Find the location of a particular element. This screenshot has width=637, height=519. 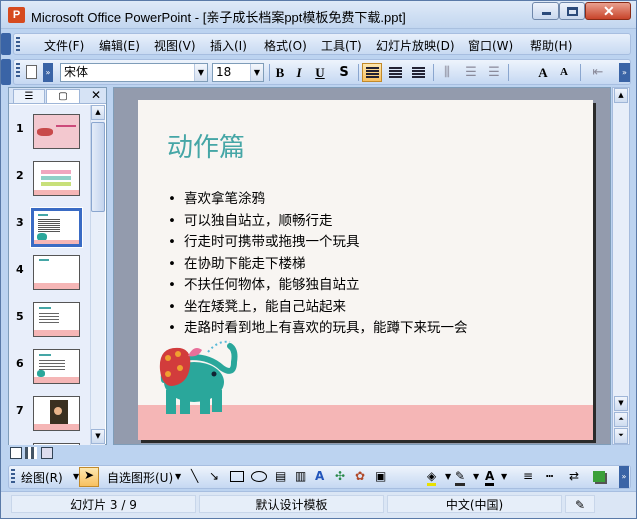

slide-sorter-icon is located at coordinates (31, 453).